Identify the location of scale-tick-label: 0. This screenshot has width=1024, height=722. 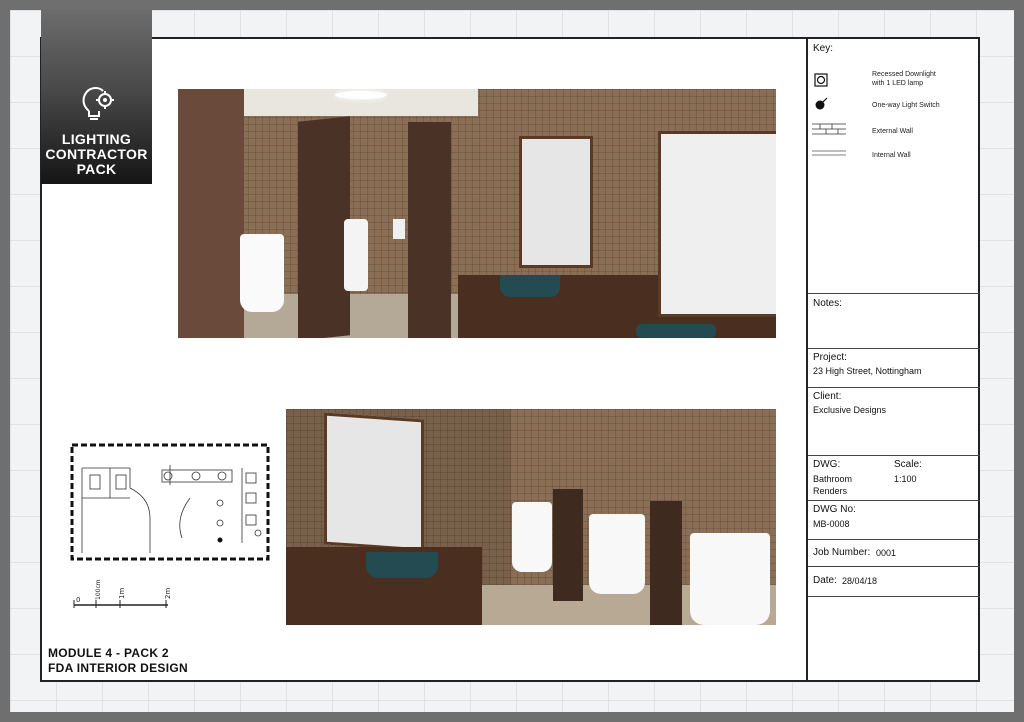
(78, 600).